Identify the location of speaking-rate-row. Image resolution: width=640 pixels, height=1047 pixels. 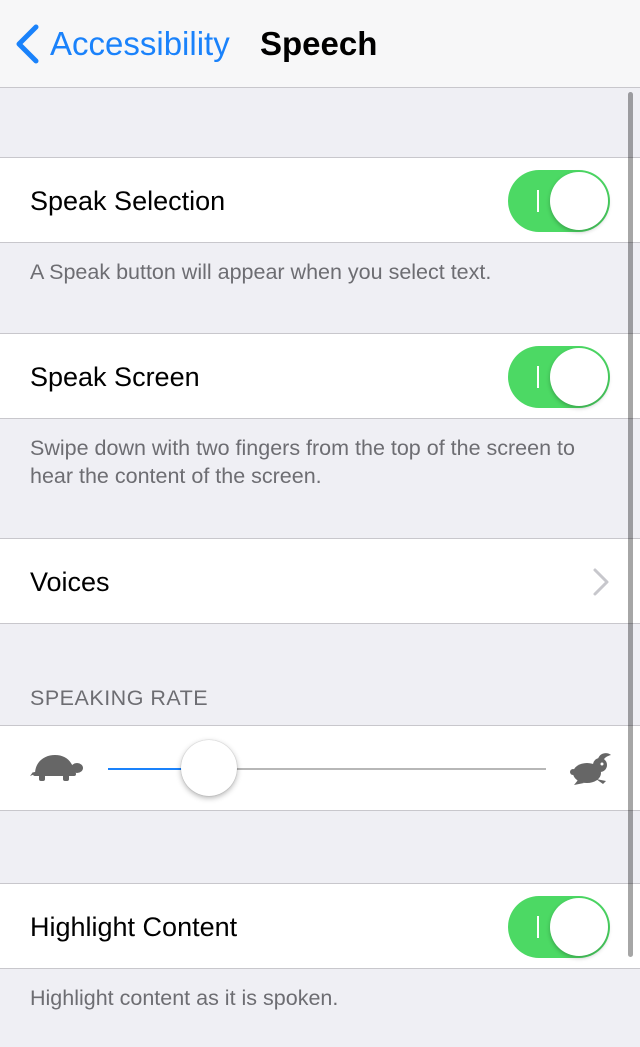
(320, 768).